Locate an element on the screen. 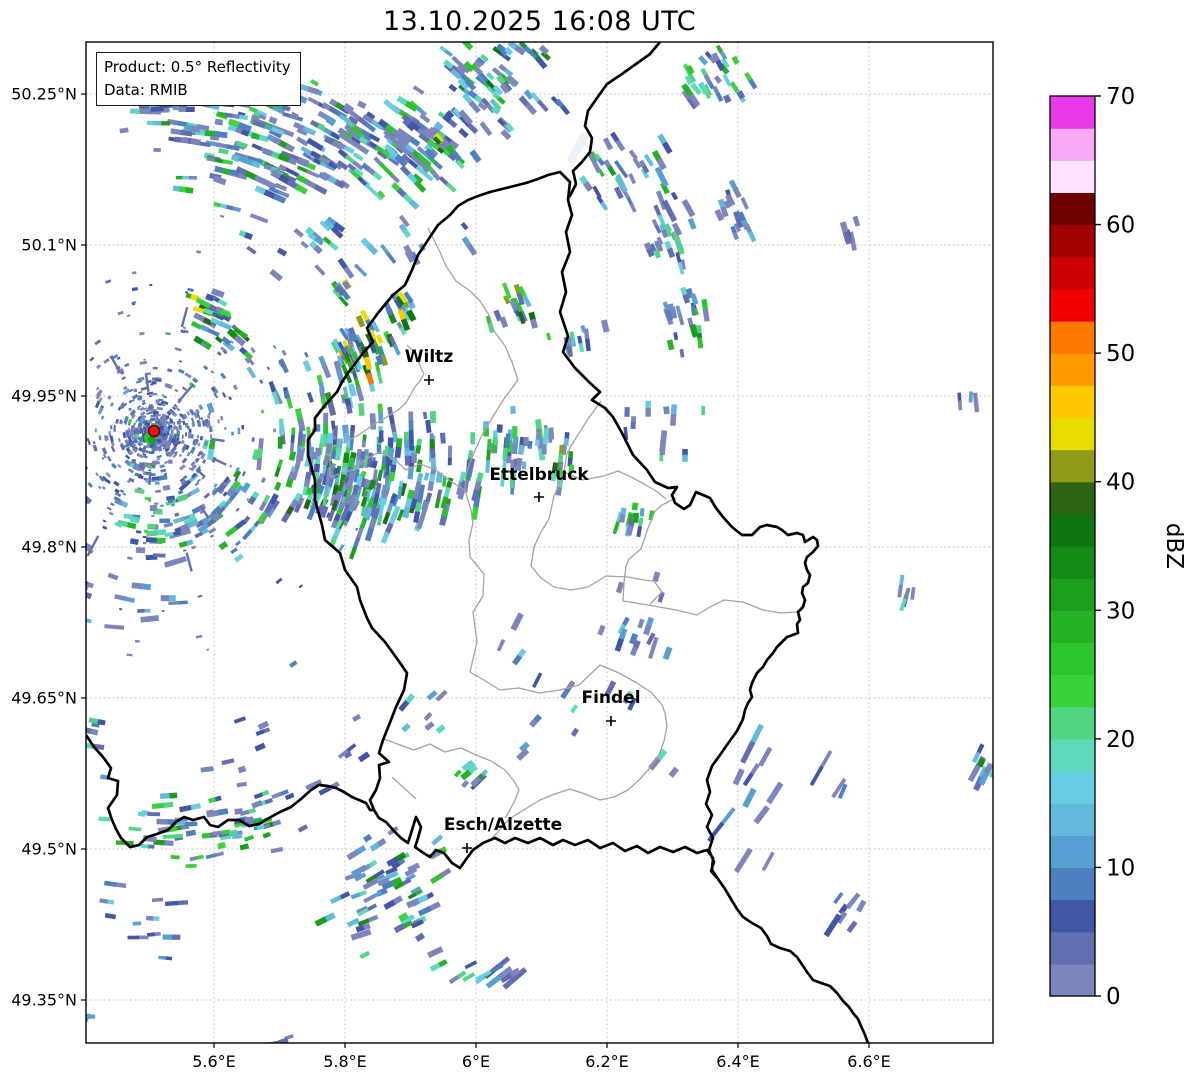  colorbar-tick-label: 50 is located at coordinates (1120, 354).